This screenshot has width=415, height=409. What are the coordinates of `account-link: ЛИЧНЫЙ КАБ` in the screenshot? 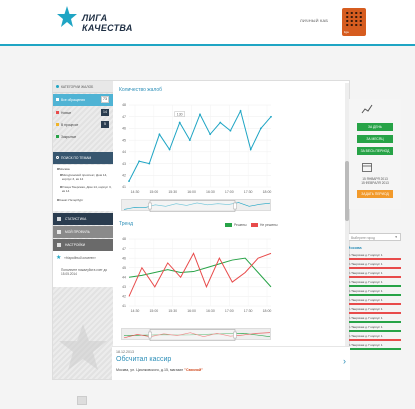 It's located at (314, 20).